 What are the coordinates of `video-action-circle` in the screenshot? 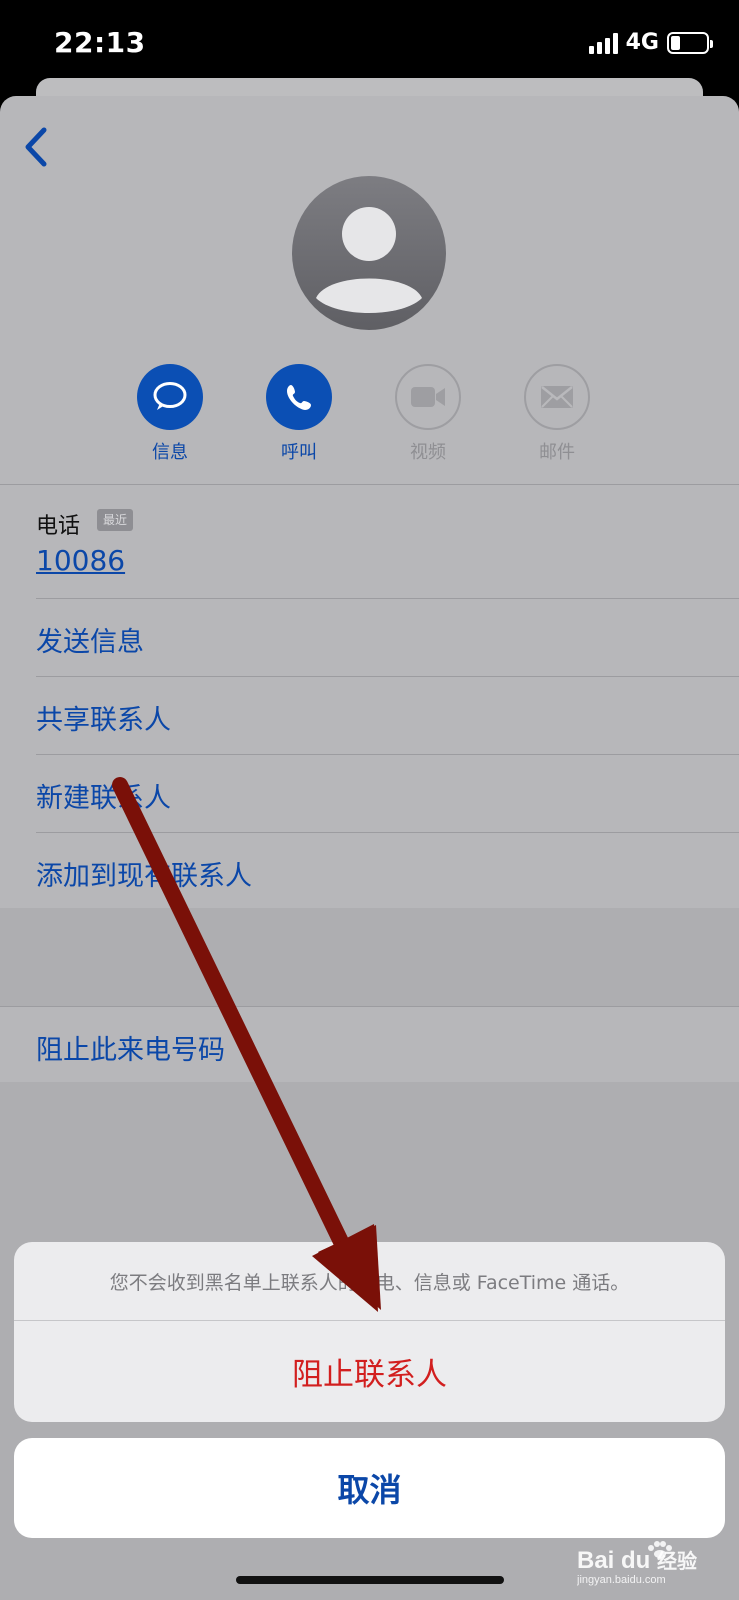 It's located at (428, 397).